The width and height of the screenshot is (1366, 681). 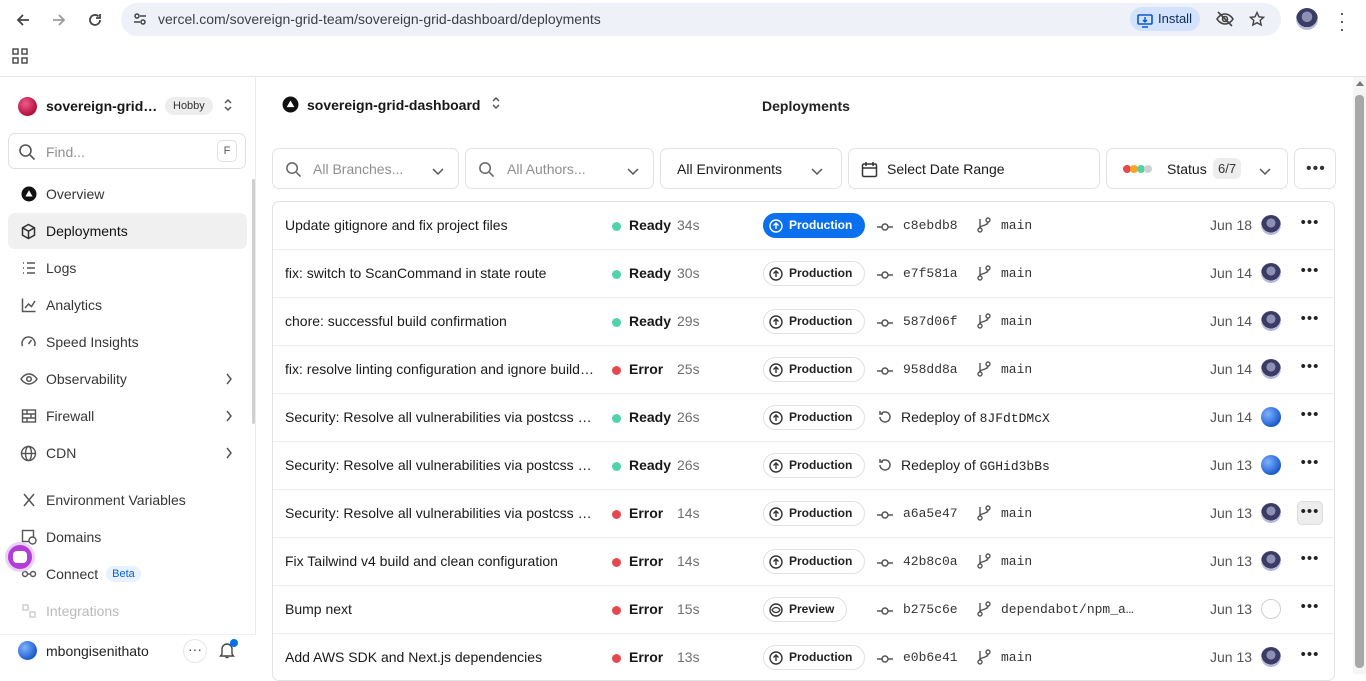 I want to click on commit-message: Add AWS SDK and Next.js dependencies, so click(x=441, y=657).